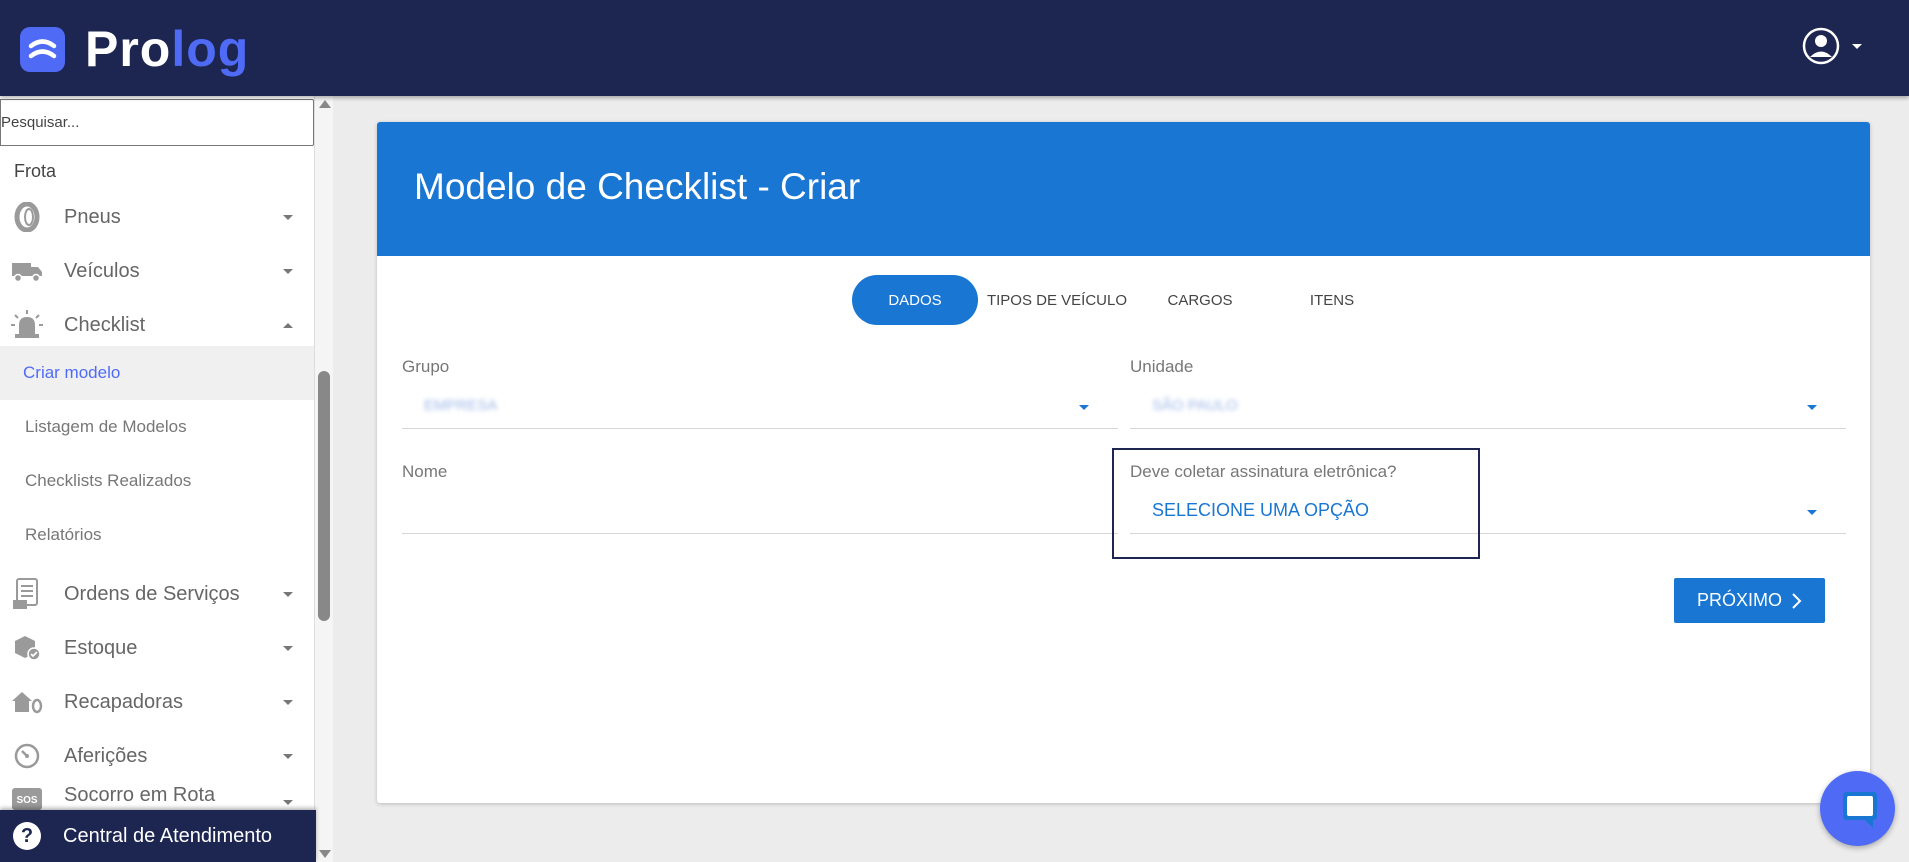 Image resolution: width=1909 pixels, height=862 pixels. What do you see at coordinates (325, 854) in the screenshot?
I see `scroll-down-arrow-icon` at bounding box center [325, 854].